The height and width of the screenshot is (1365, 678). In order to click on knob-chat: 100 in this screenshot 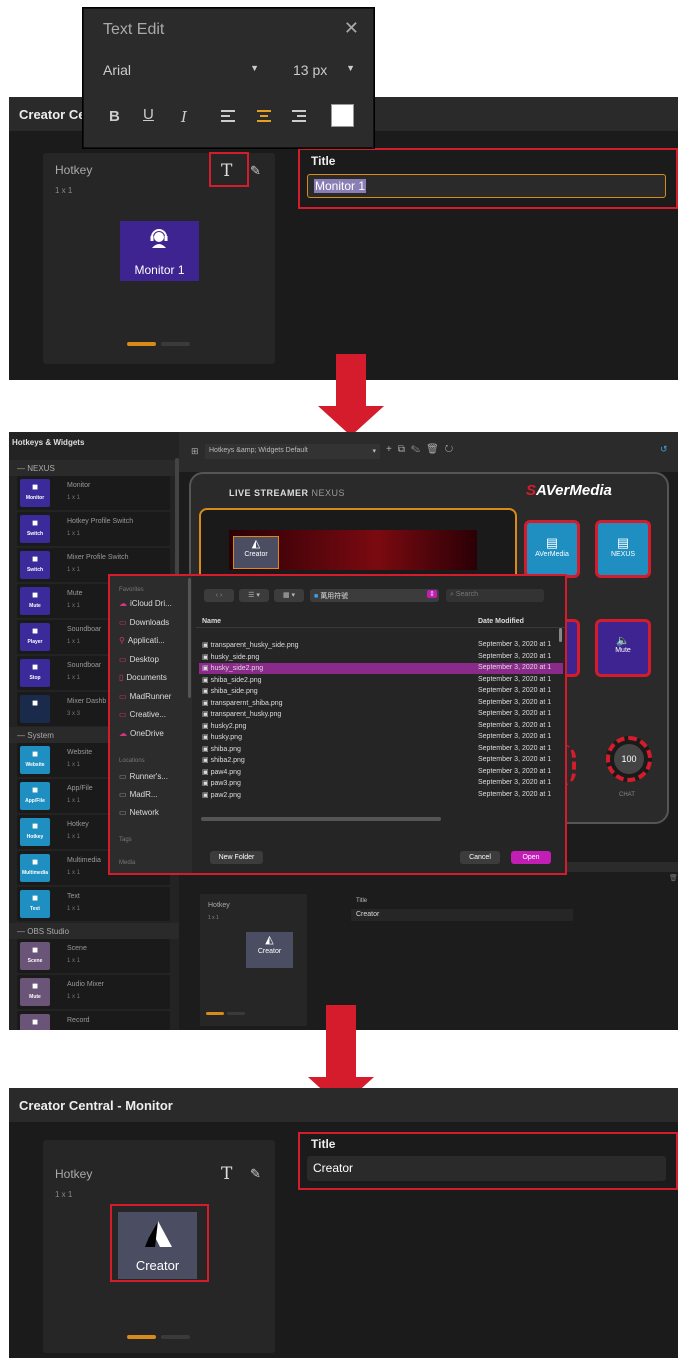, I will do `click(629, 759)`.